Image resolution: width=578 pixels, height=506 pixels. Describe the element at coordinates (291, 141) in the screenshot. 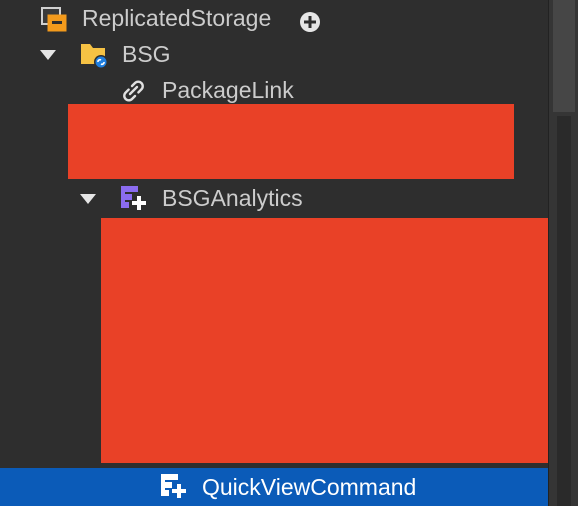

I see `redacted-region` at that location.